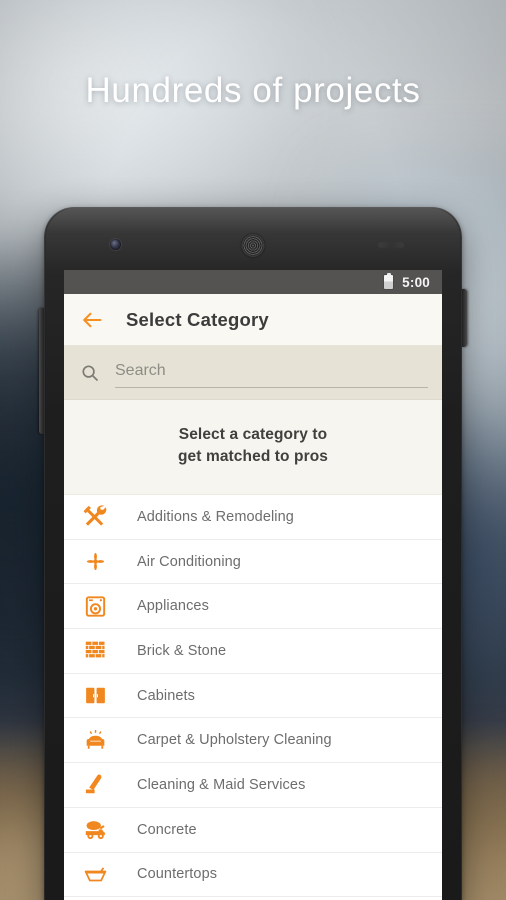 This screenshot has width=506, height=900. I want to click on list-item: Air Conditioning, so click(253, 562).